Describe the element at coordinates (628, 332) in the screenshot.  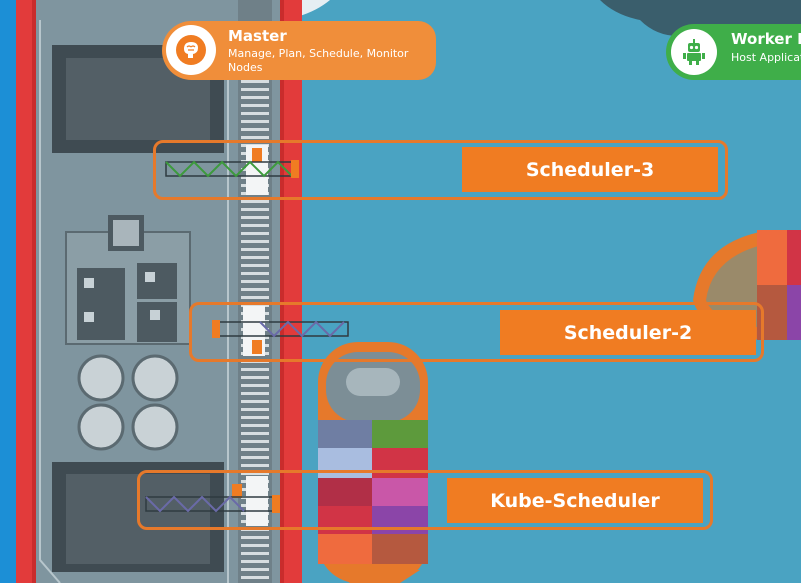
I see `scheduler-2-label: Scheduler-2` at that location.